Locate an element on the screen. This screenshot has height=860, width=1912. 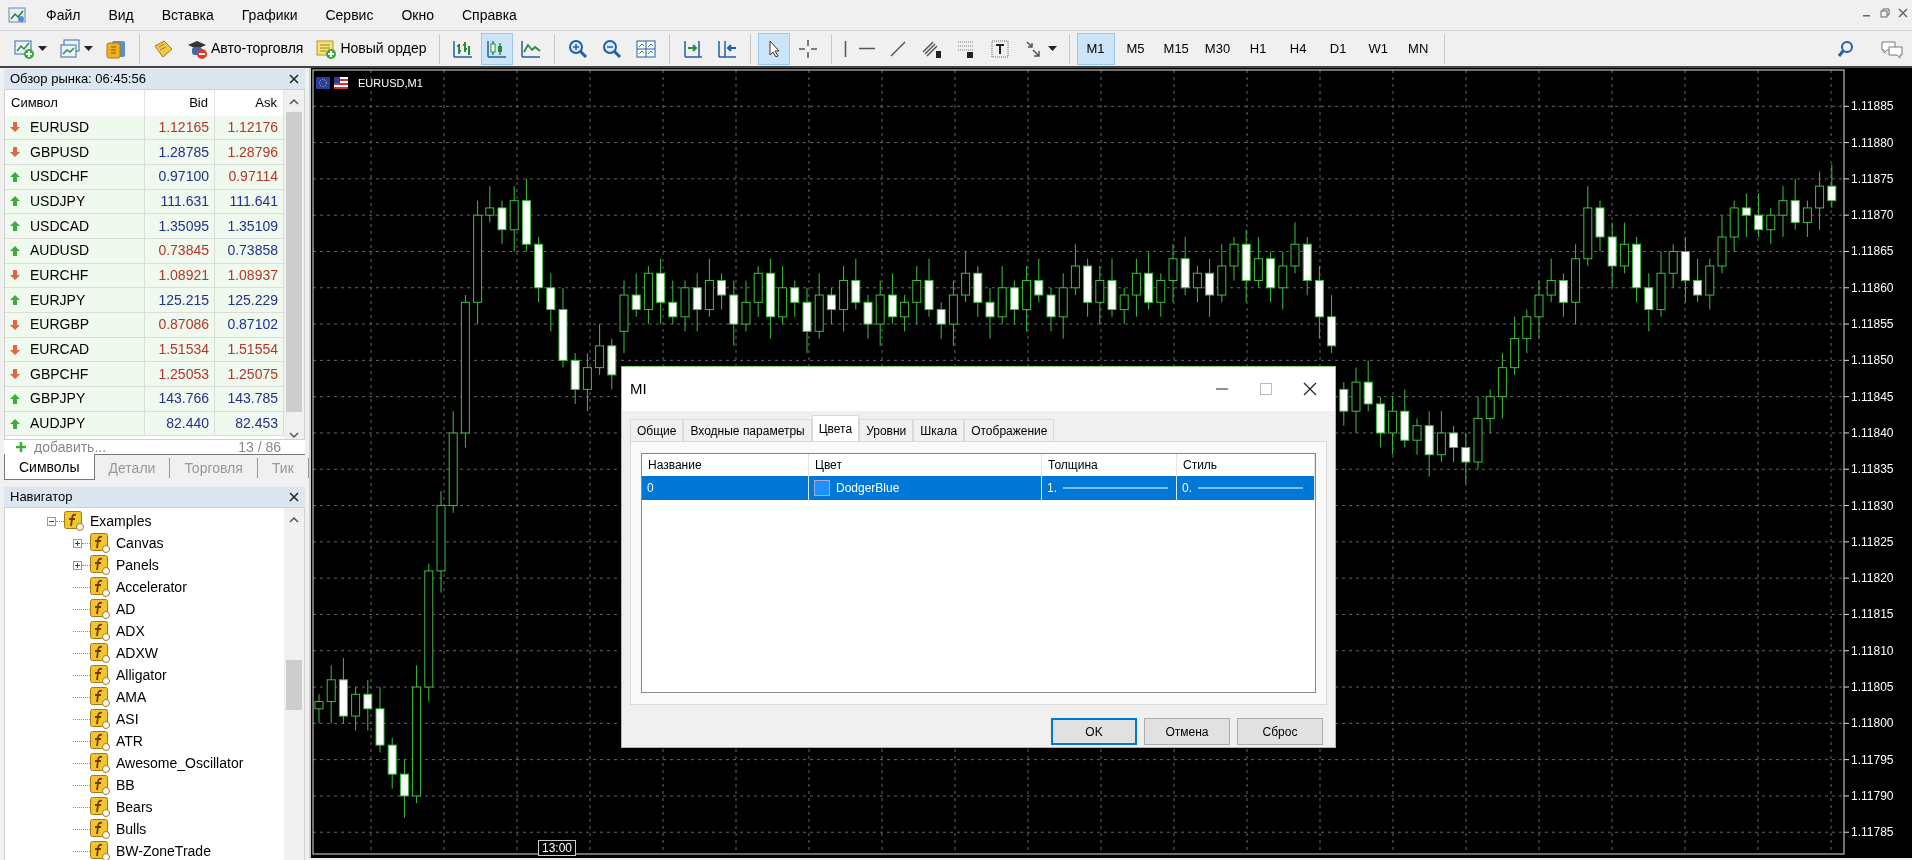
timeframe-button: H1 is located at coordinates (1258, 48).